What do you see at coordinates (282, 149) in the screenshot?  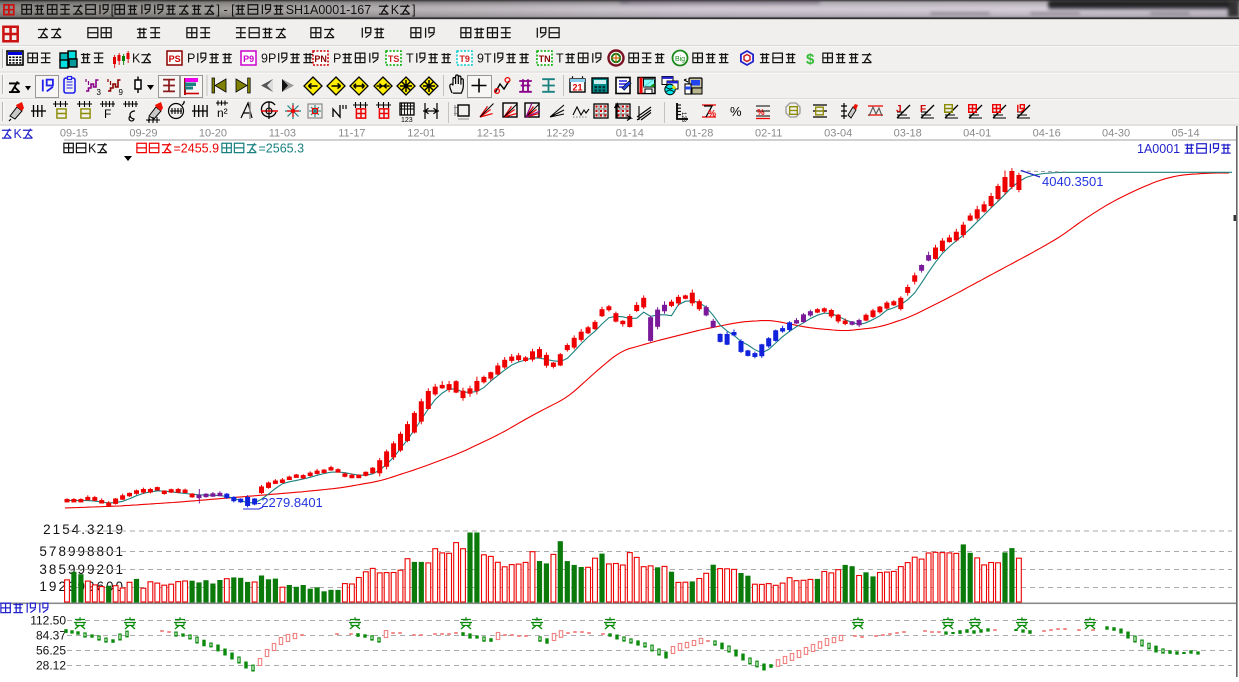 I see `svg-text: =2565.3` at bounding box center [282, 149].